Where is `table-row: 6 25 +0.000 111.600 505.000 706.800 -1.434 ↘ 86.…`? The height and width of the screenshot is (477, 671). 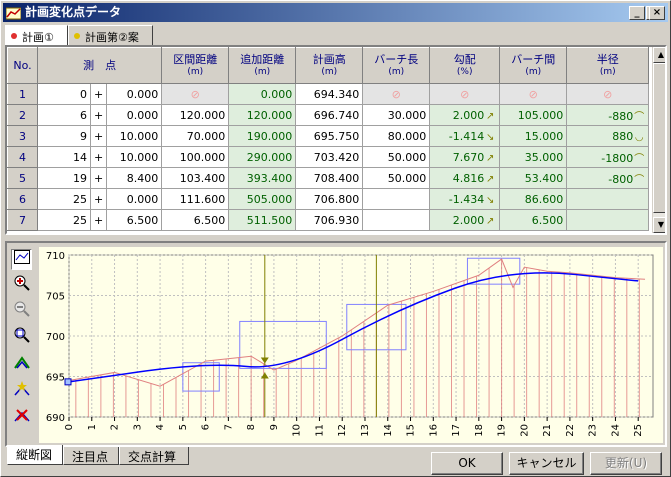
table-row: 6 25 +0.000 111.600 505.000 706.800 -1.434 ↘ 86.… is located at coordinates (328, 199).